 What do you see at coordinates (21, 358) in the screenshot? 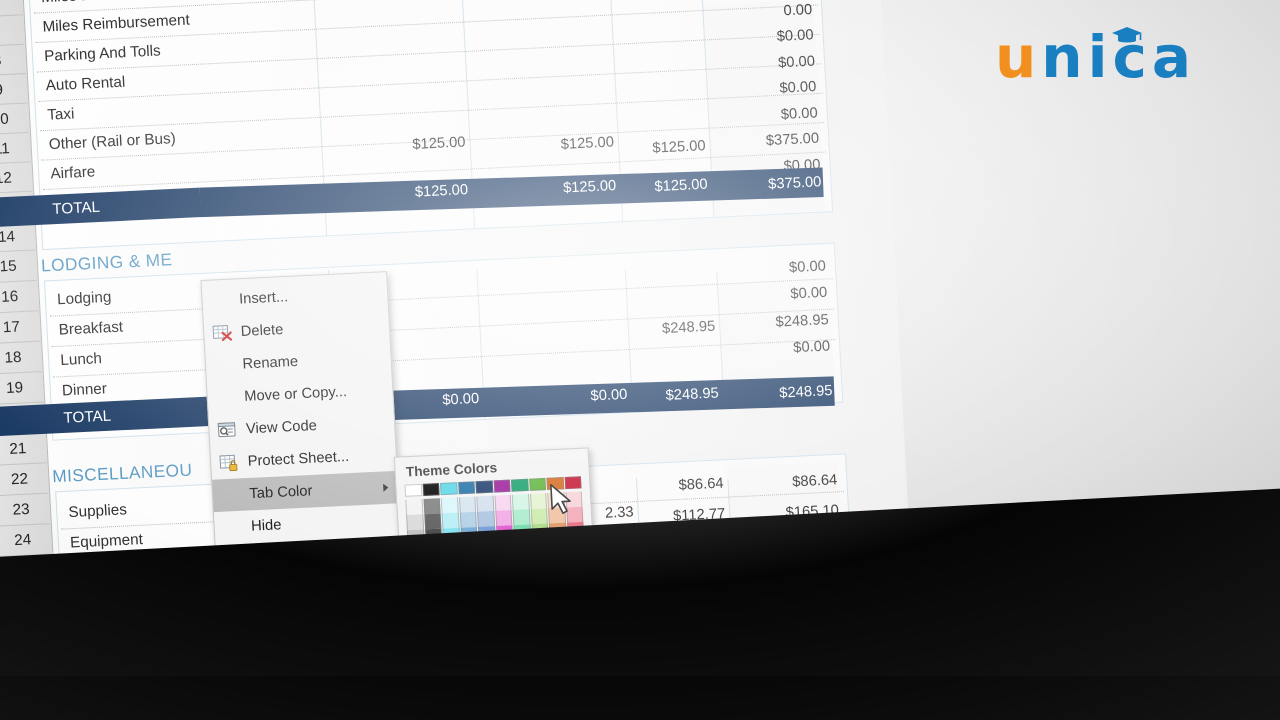
I see `row-header-18: 18` at bounding box center [21, 358].